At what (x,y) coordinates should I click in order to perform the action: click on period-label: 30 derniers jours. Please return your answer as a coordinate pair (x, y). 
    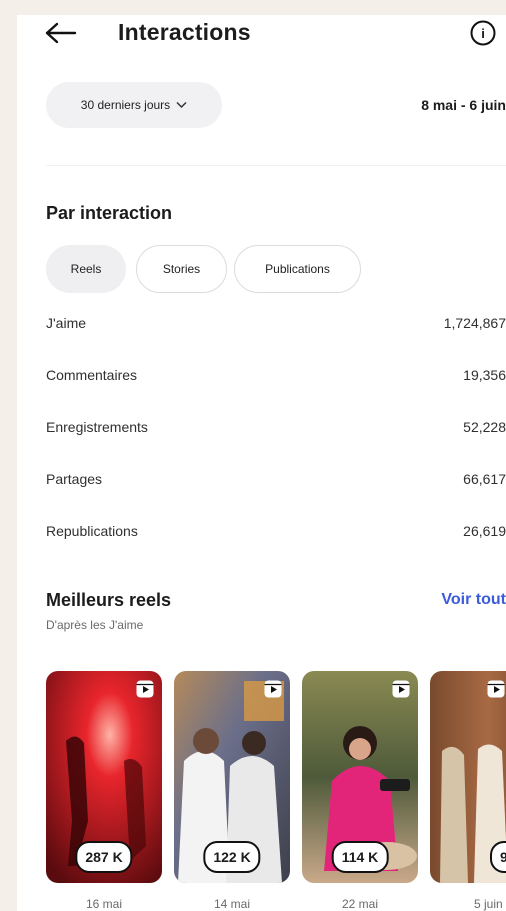
    Looking at the image, I should click on (125, 105).